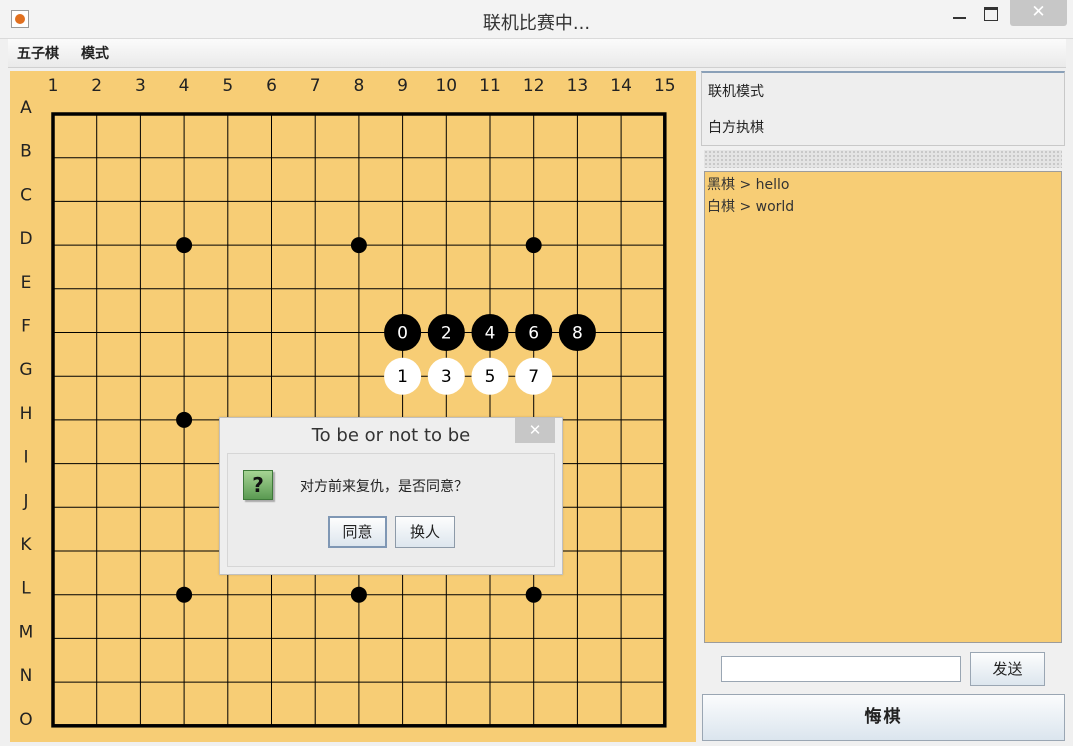 The image size is (1073, 746). What do you see at coordinates (665, 86) in the screenshot?
I see `column-label: 15` at bounding box center [665, 86].